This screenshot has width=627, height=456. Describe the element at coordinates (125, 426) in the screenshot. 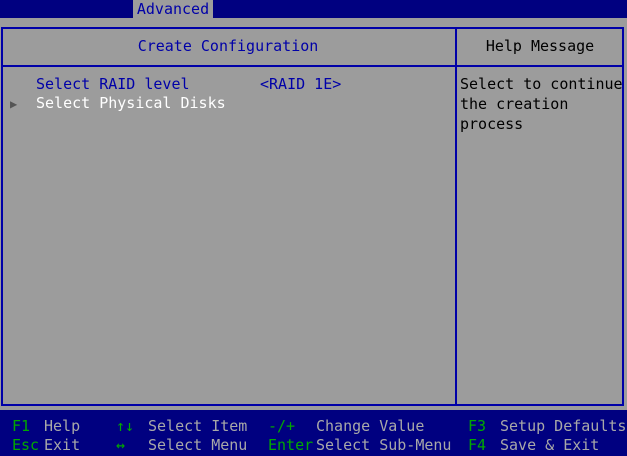

I see `key-updown-icon: ↑↓` at that location.